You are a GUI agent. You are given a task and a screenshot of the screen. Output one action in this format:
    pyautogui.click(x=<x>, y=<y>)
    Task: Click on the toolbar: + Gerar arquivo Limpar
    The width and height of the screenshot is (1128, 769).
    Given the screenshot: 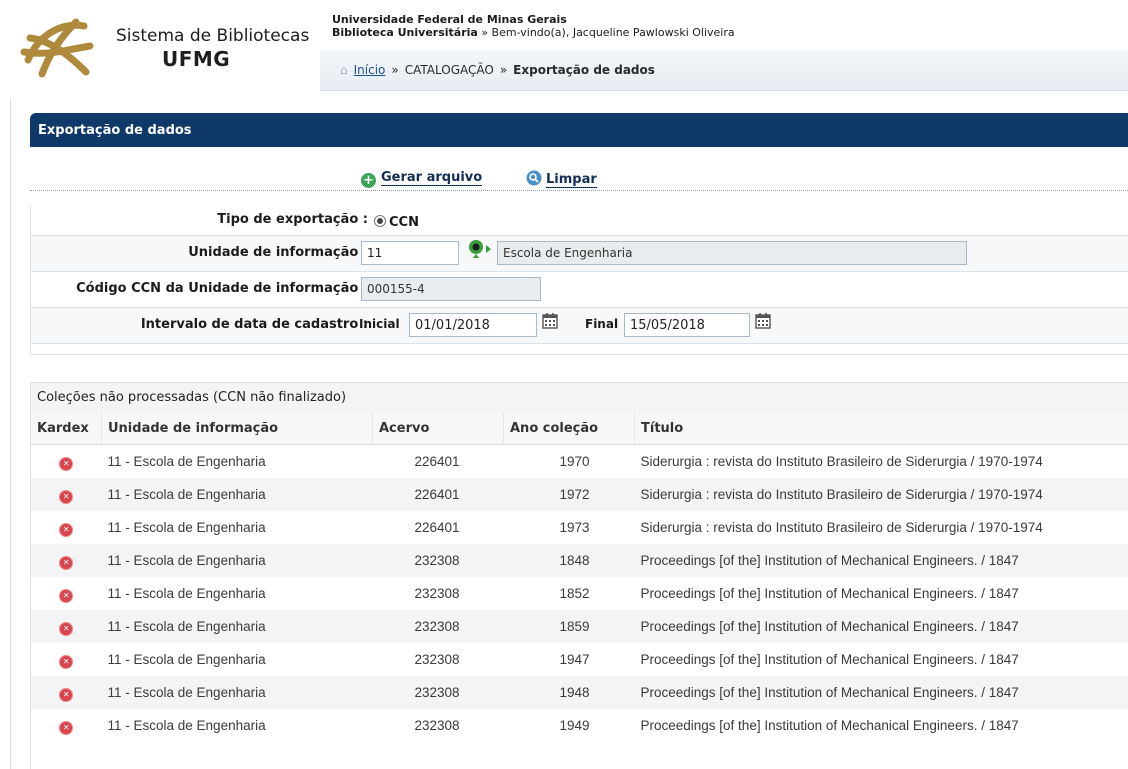 What is the action you would take?
    pyautogui.click(x=579, y=179)
    